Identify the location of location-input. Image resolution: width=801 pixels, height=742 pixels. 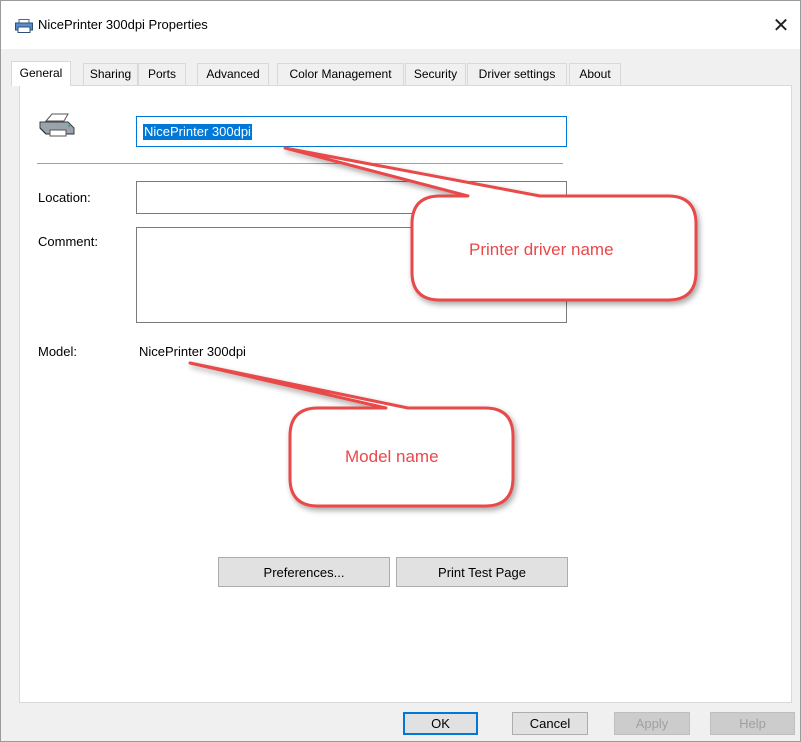
(351, 197).